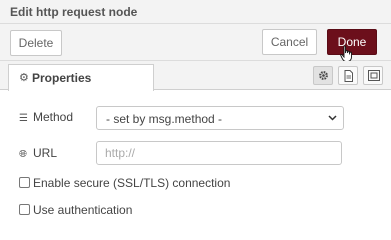 This screenshot has height=240, width=391. What do you see at coordinates (36, 43) in the screenshot?
I see `delete-button: Delete` at bounding box center [36, 43].